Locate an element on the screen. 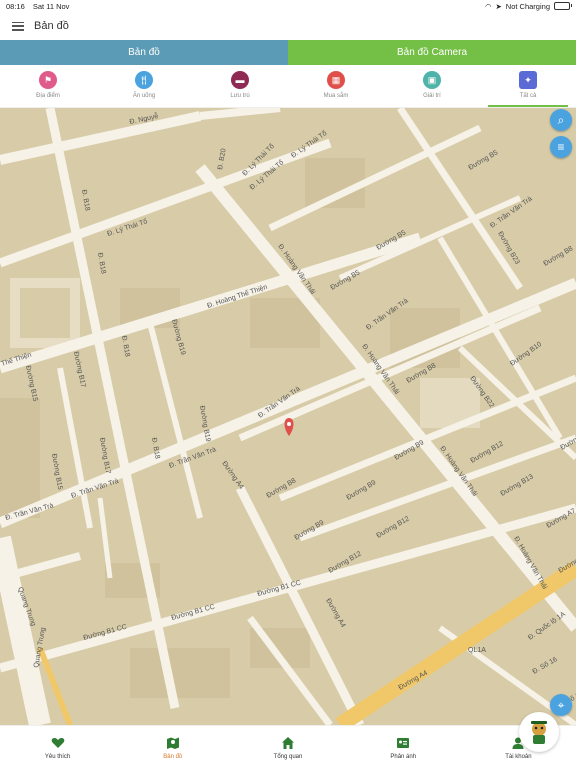 Image resolution: width=576 pixels, height=769 pixels. bed-icon: ▬ is located at coordinates (240, 80).